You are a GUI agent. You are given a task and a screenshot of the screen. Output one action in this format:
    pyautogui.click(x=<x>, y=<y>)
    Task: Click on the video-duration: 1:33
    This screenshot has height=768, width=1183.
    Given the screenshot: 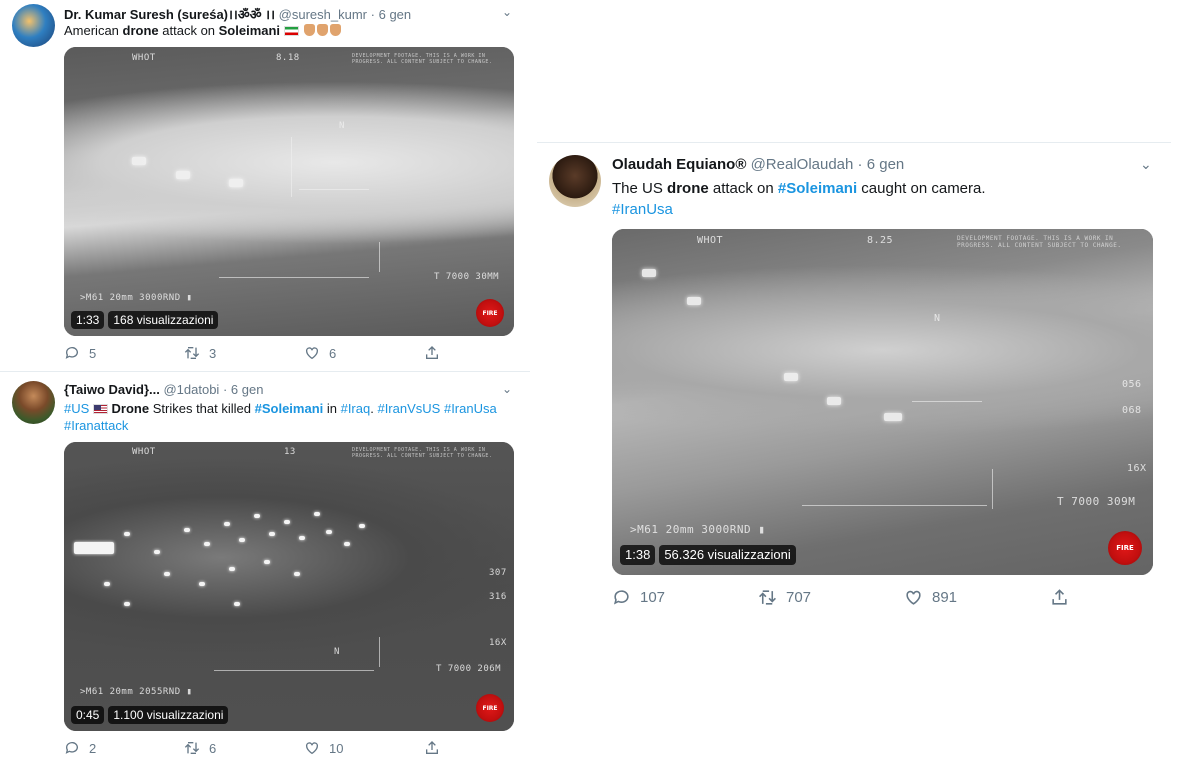 What is the action you would take?
    pyautogui.click(x=88, y=320)
    